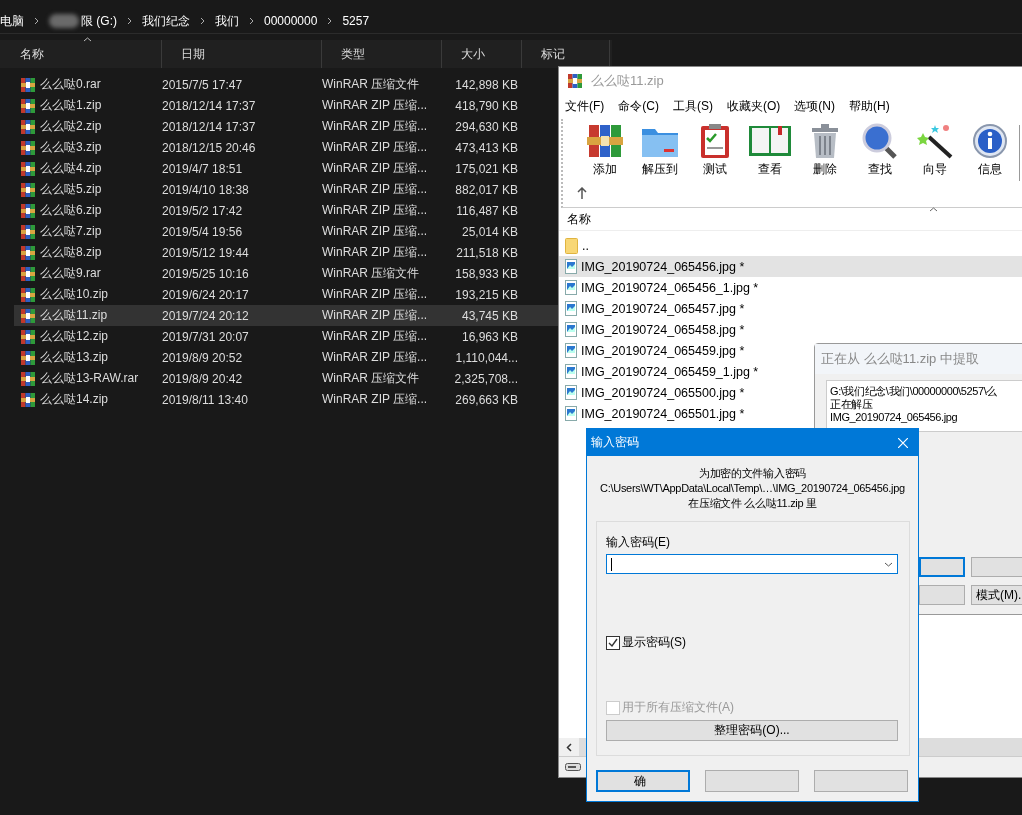 The image size is (1022, 815). What do you see at coordinates (569, 747) in the screenshot?
I see `scroll-left-button` at bounding box center [569, 747].